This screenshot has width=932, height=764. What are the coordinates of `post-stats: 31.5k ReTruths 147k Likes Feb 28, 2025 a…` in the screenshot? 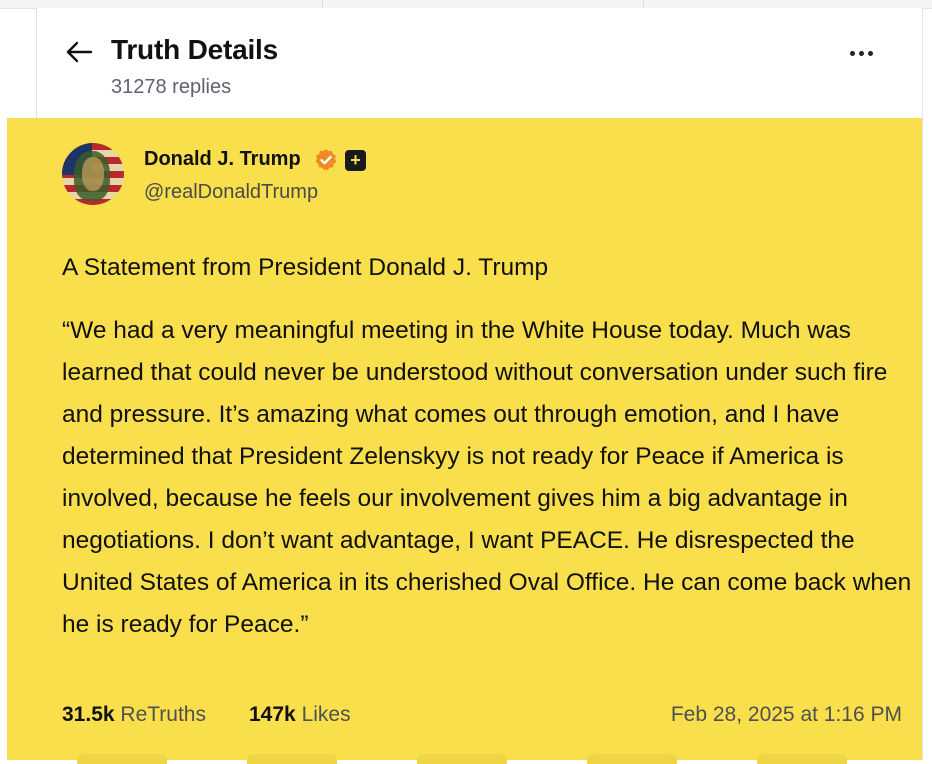 It's located at (482, 718).